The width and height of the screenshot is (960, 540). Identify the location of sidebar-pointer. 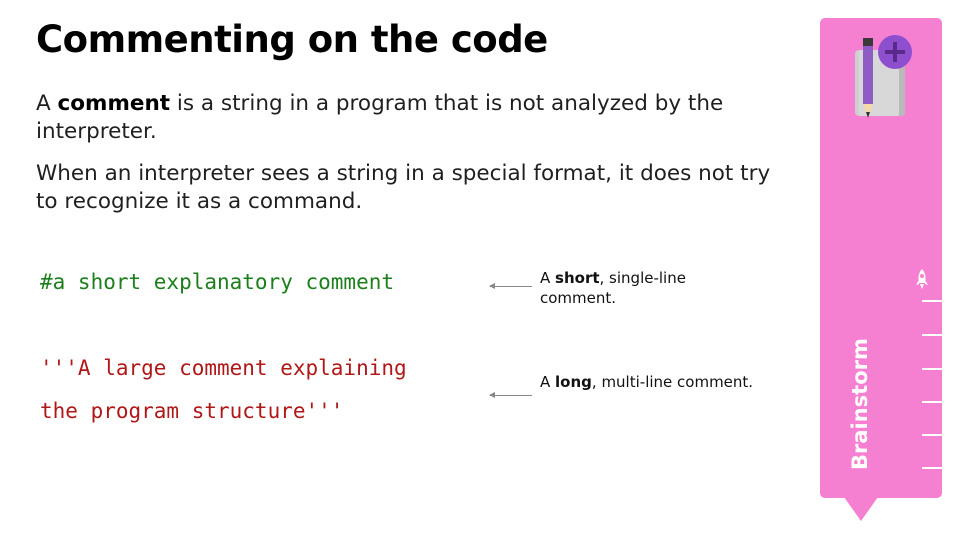
(861, 509).